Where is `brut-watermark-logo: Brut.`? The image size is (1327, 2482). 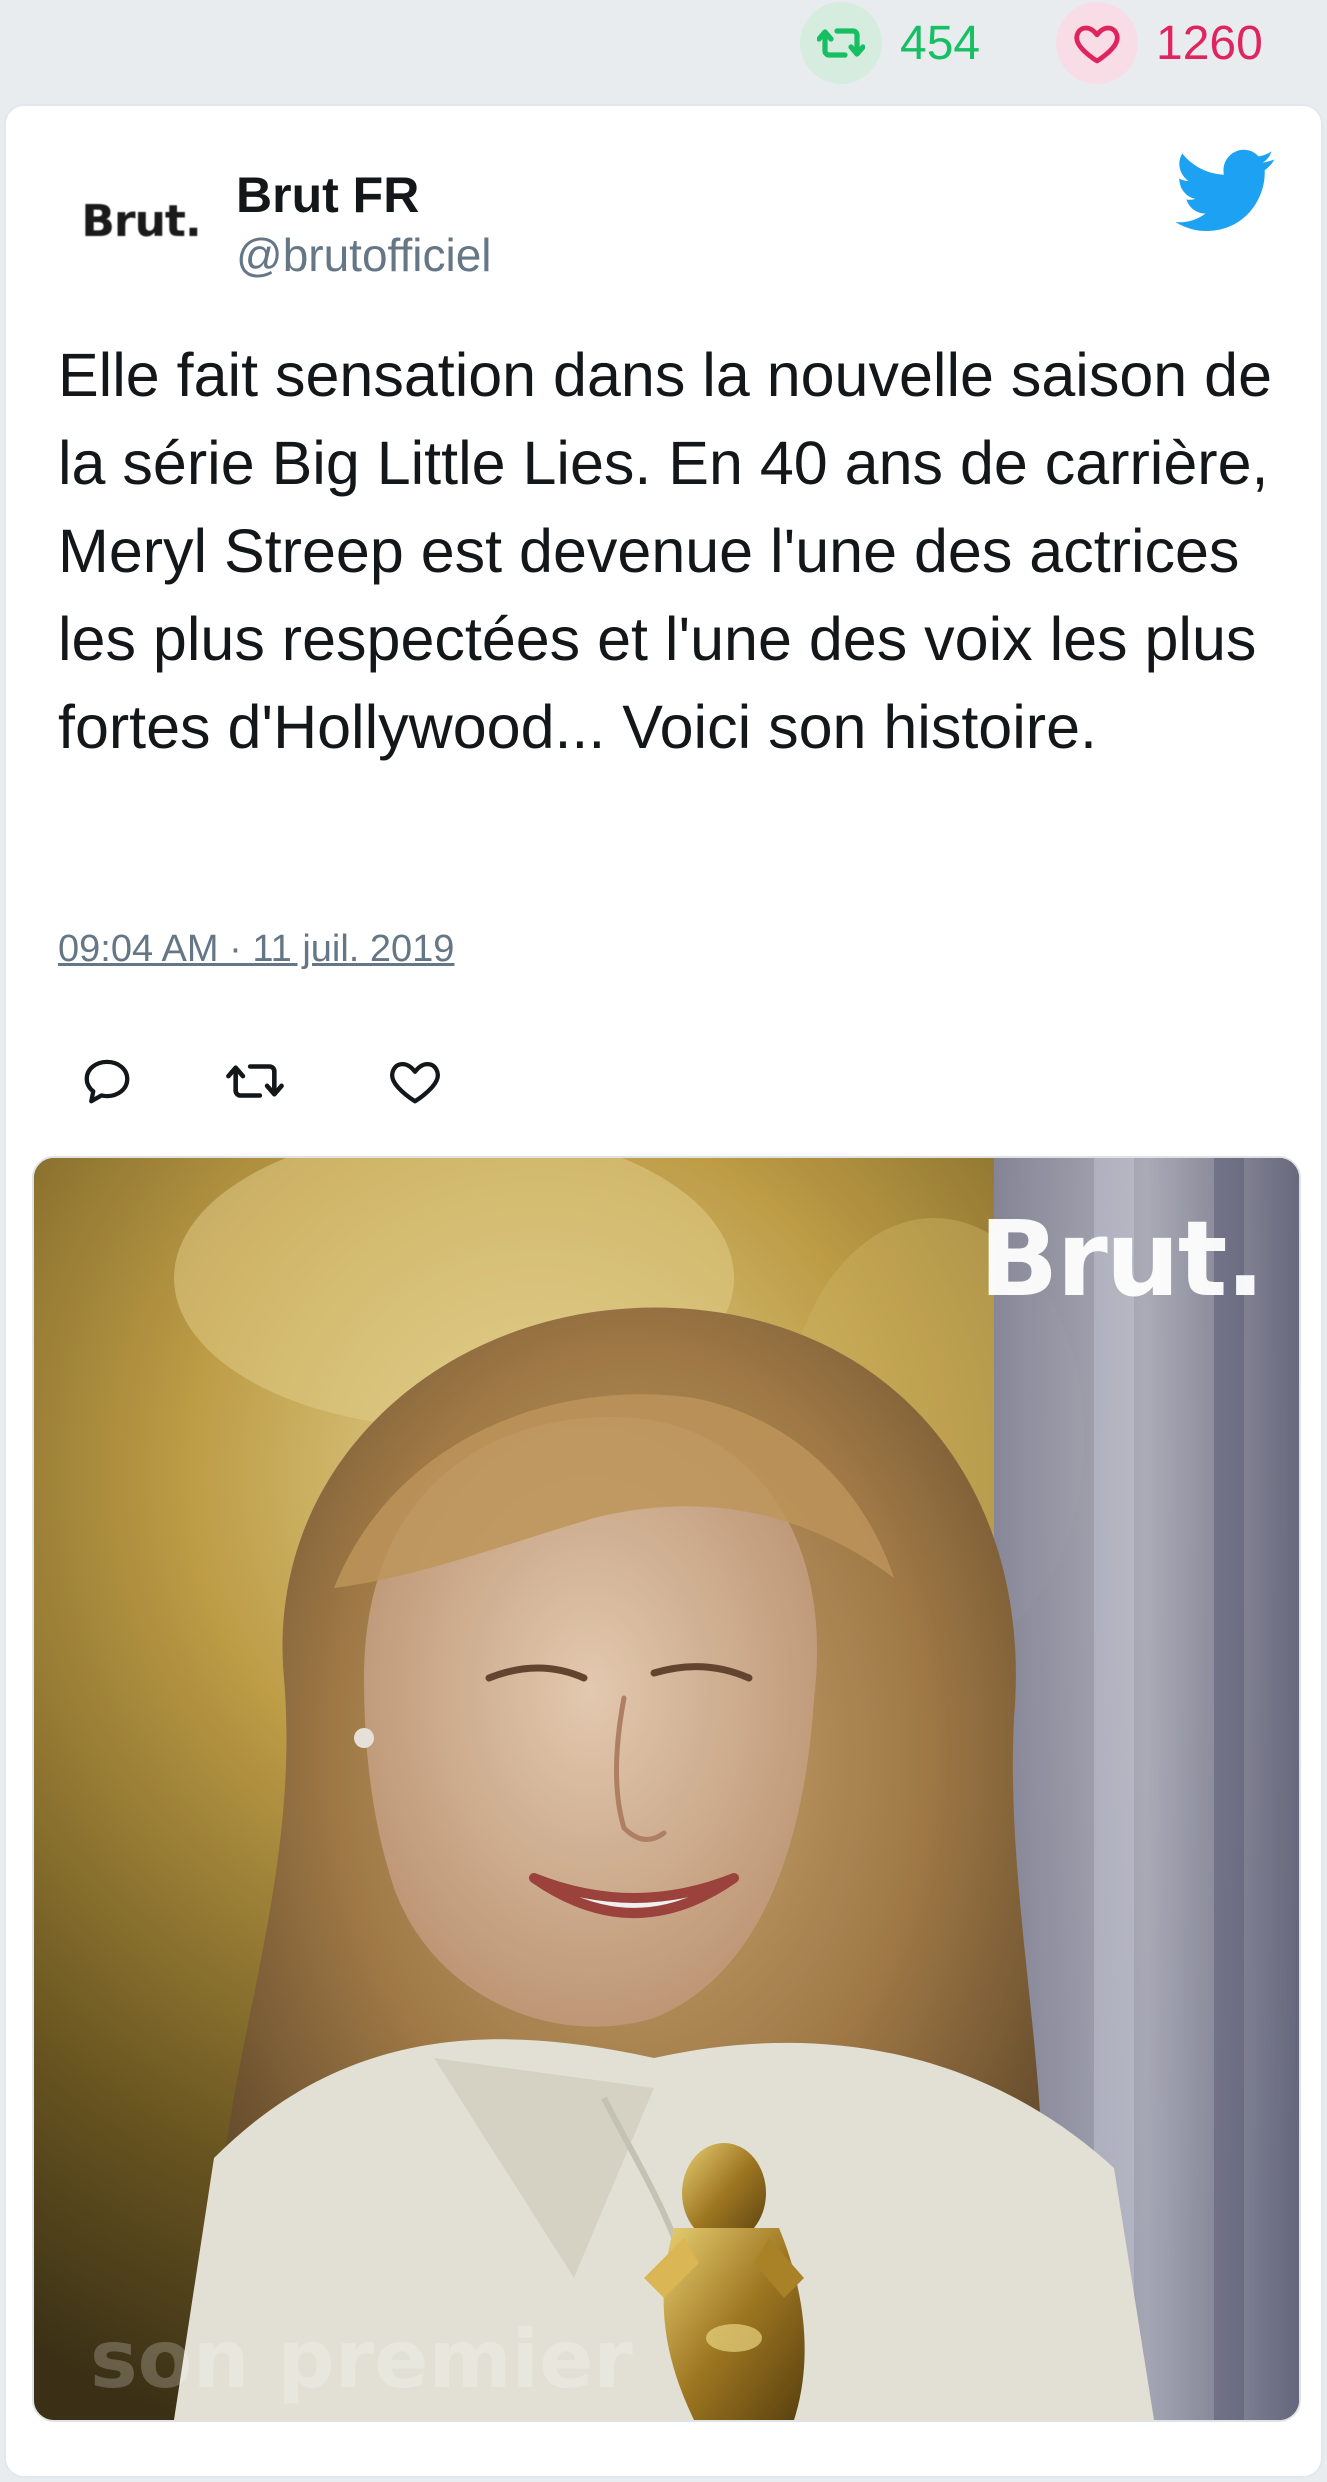 brut-watermark-logo: Brut. is located at coordinates (1122, 1259).